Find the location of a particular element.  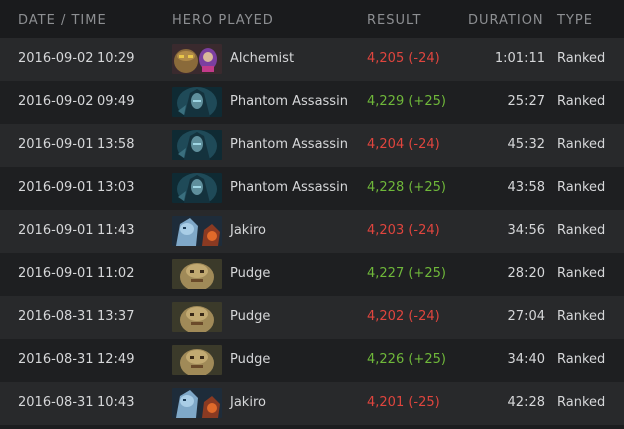

match-duration: 27:04 is located at coordinates (526, 316).